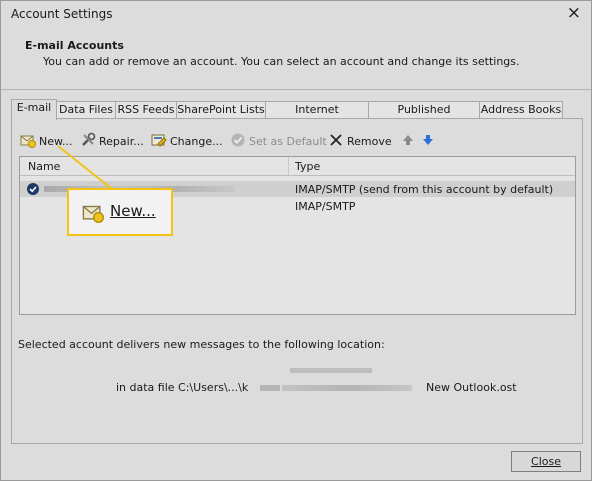 This screenshot has width=592, height=481. What do you see at coordinates (325, 206) in the screenshot?
I see `account-type: IMAP/SMTP` at bounding box center [325, 206].